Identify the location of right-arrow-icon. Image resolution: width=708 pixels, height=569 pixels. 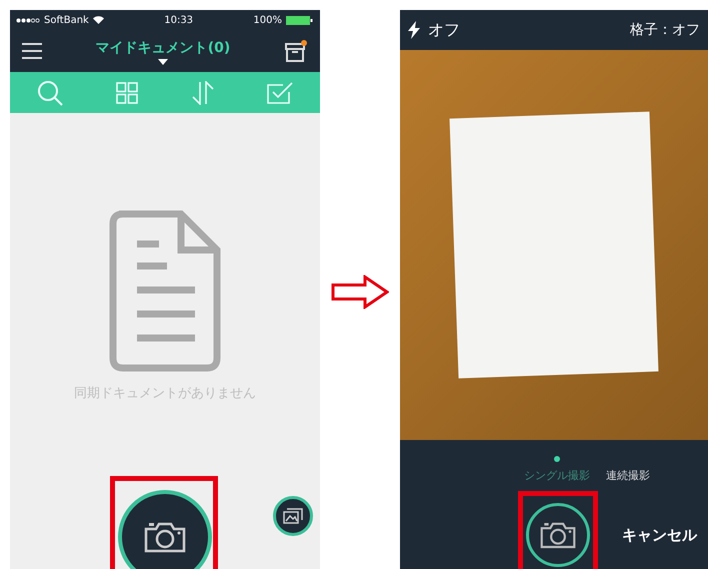
(360, 292).